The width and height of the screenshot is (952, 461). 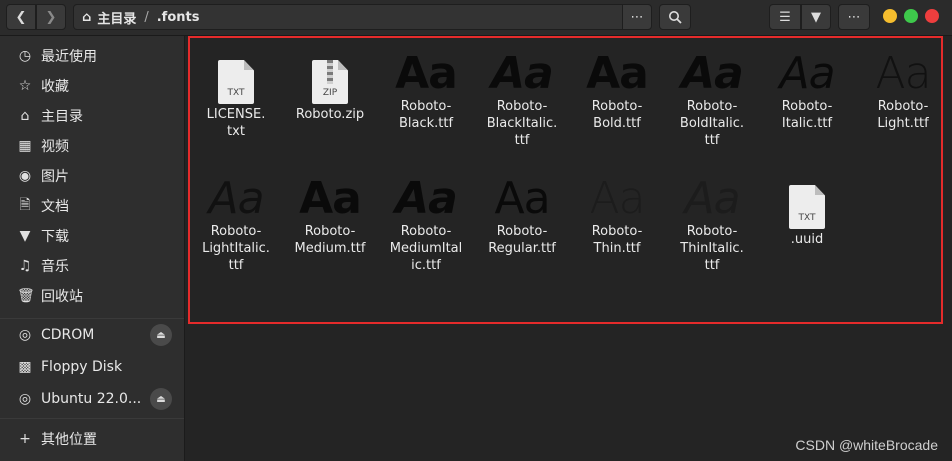 I want to click on file-item: ZIP Roboto.zip, so click(x=330, y=91).